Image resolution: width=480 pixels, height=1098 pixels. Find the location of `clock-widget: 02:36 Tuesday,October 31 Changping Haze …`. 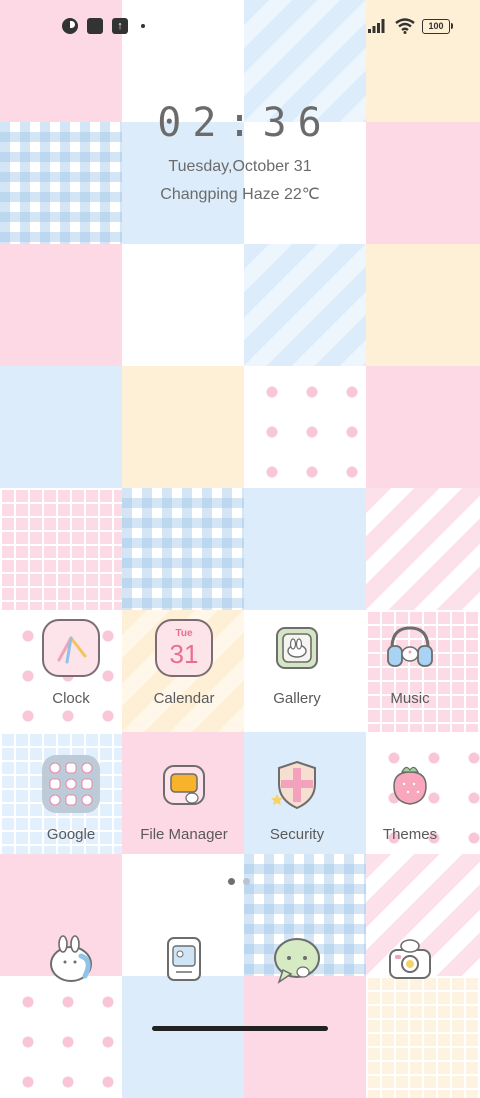

clock-widget: 02:36 Tuesday,October 31 Changping Haze … is located at coordinates (240, 150).